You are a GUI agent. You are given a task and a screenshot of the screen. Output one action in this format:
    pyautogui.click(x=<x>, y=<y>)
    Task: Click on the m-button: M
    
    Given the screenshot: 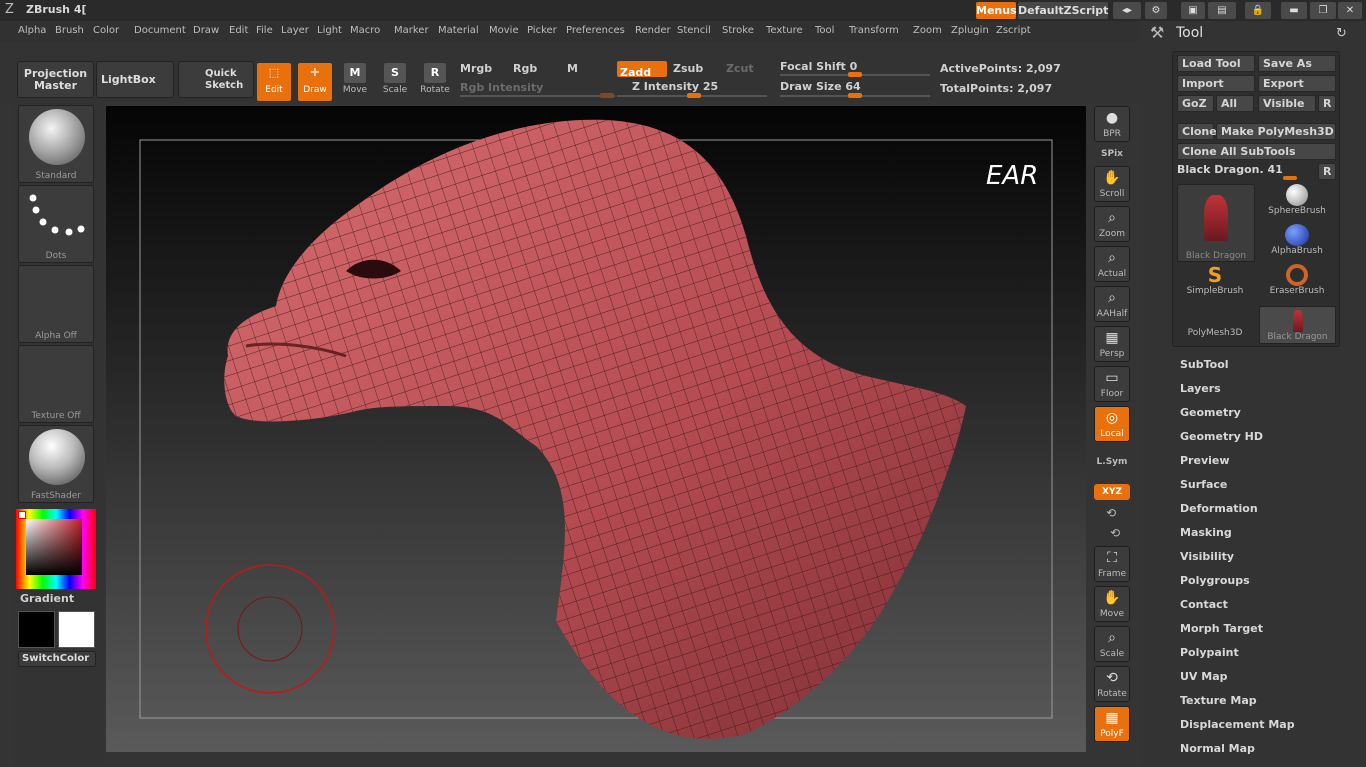 What is the action you would take?
    pyautogui.click(x=572, y=68)
    